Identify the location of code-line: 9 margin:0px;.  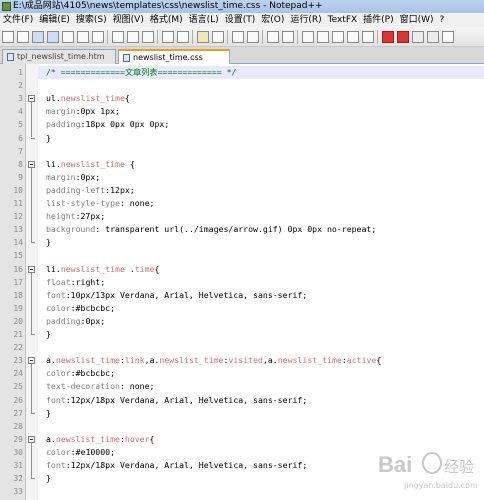
(242, 177).